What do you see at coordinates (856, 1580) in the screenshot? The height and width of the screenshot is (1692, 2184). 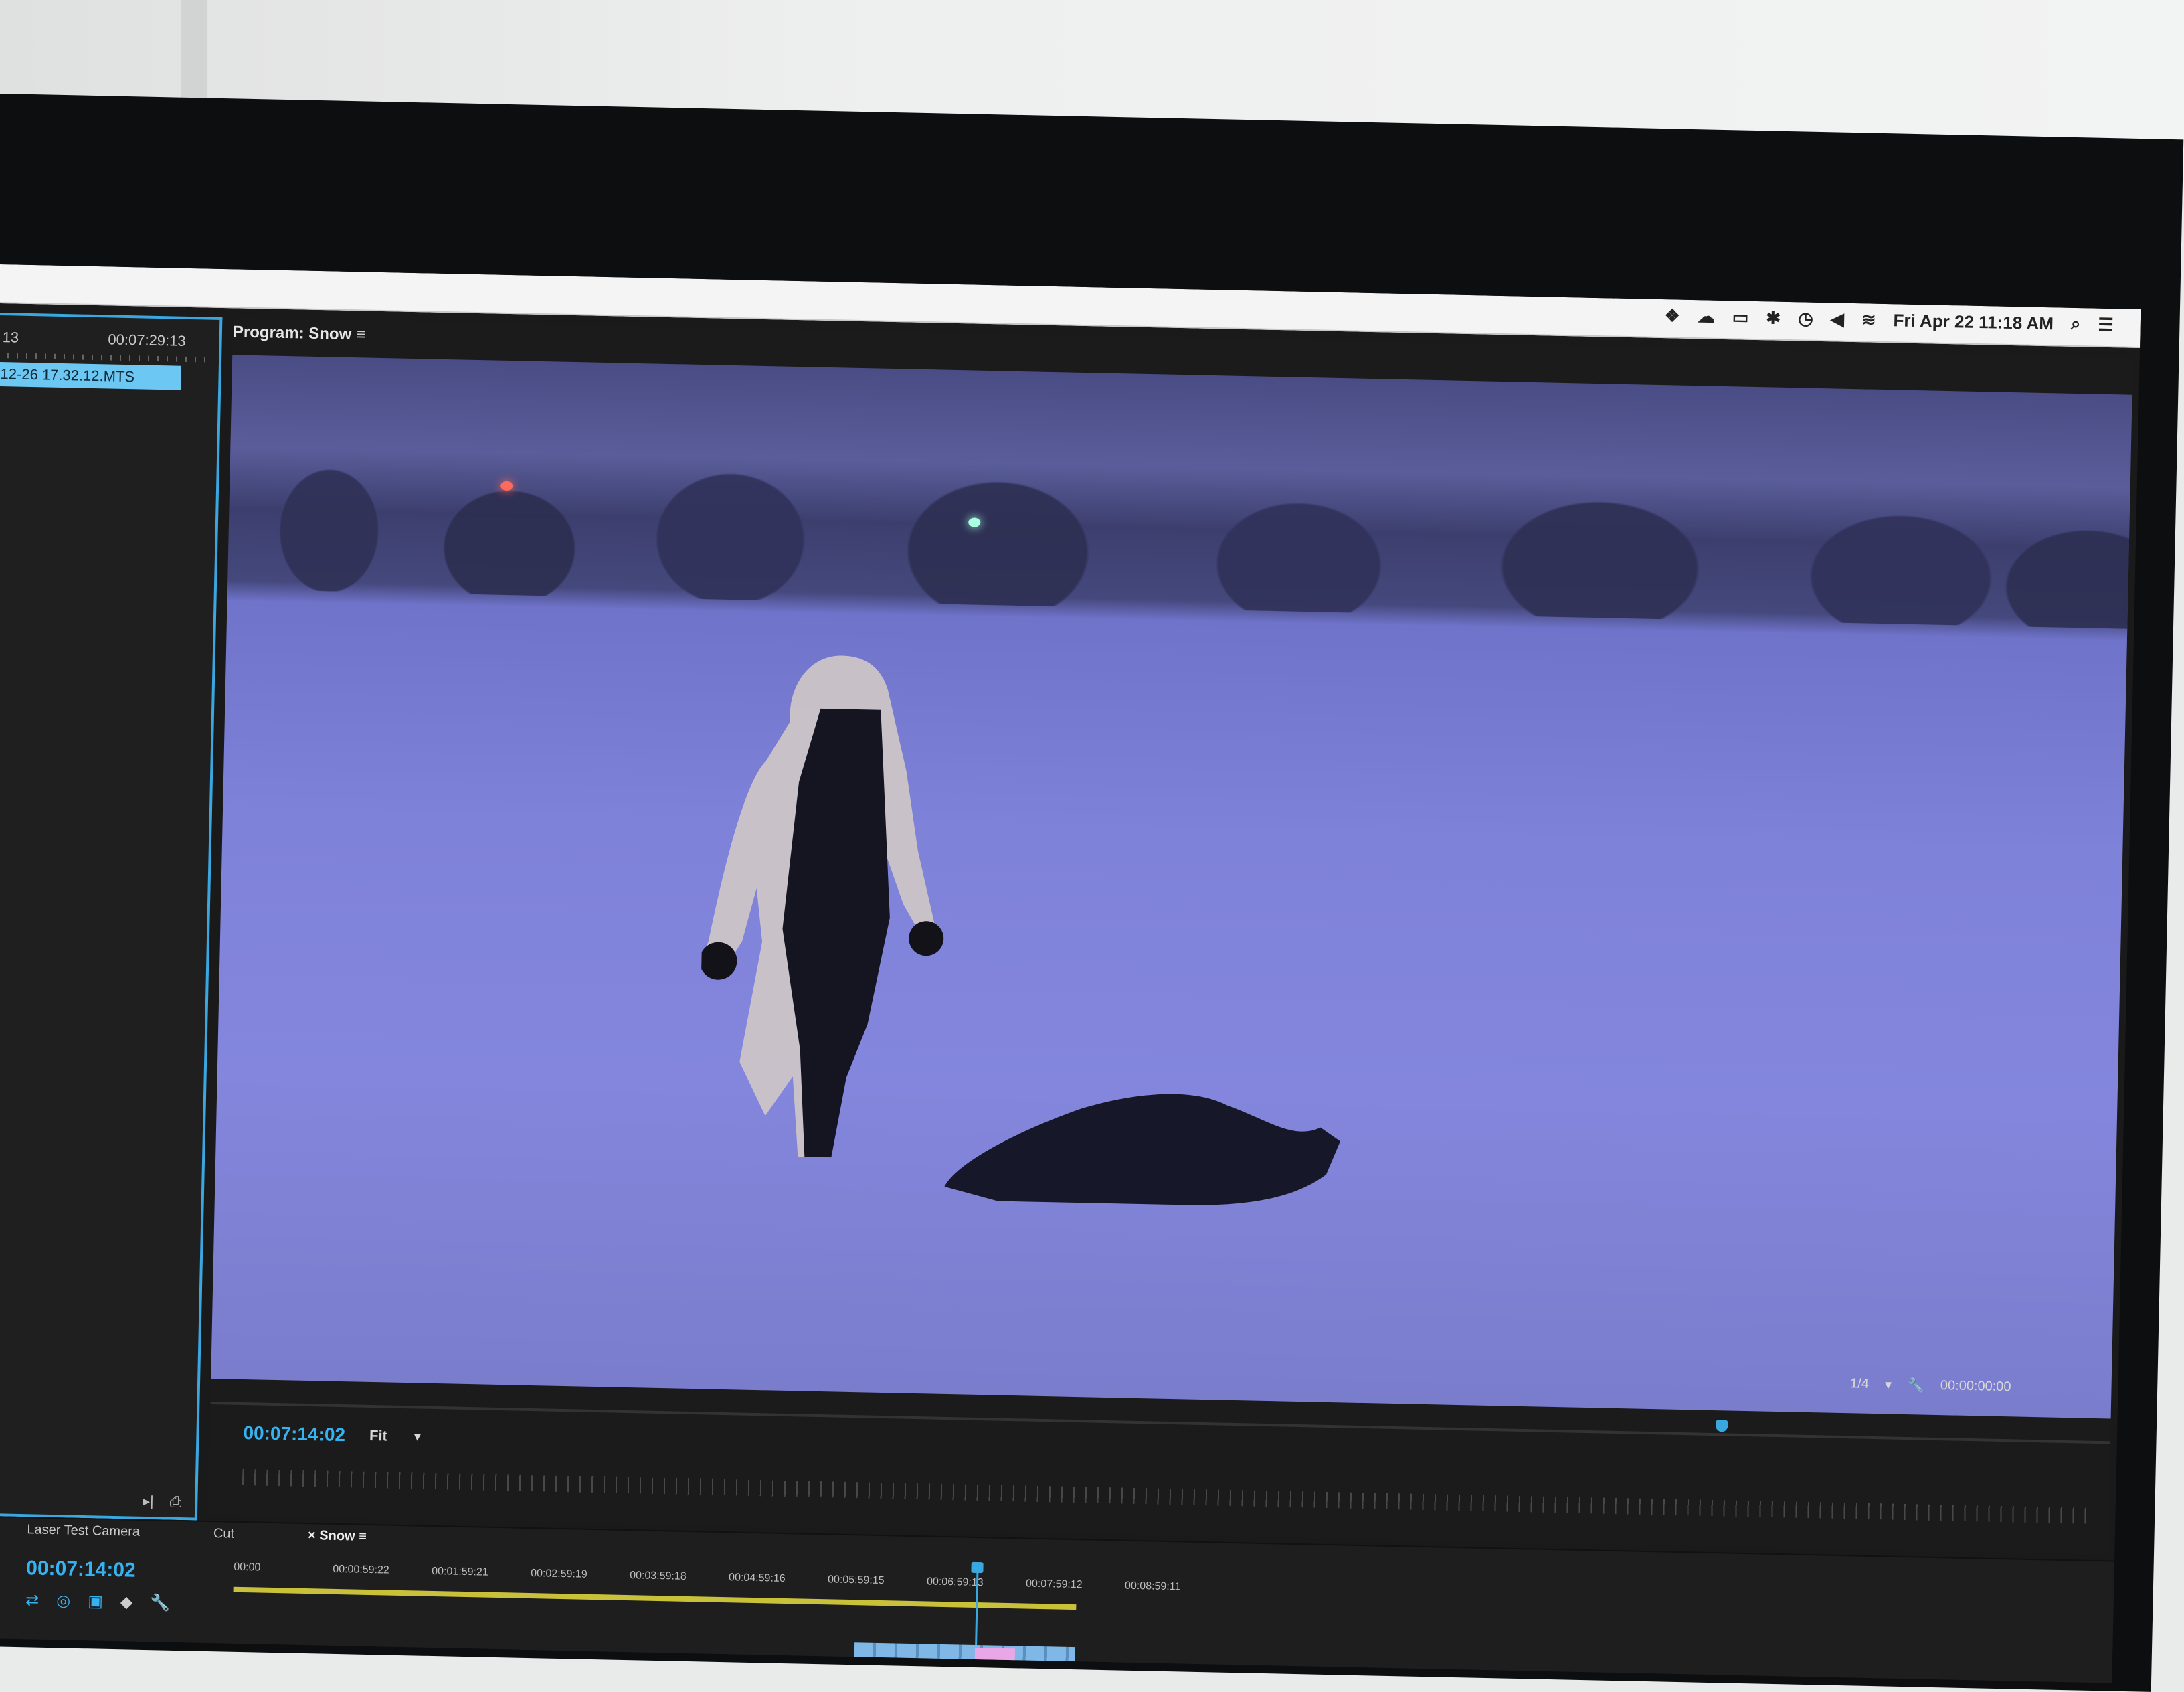 I see `ruler-tick: 00:05:59:15` at bounding box center [856, 1580].